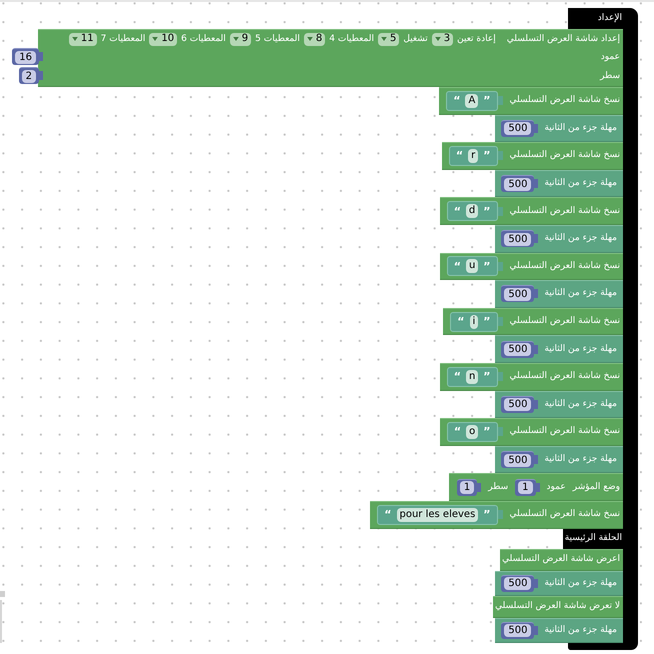  I want to click on text-field: pour les eleves, so click(437, 515).